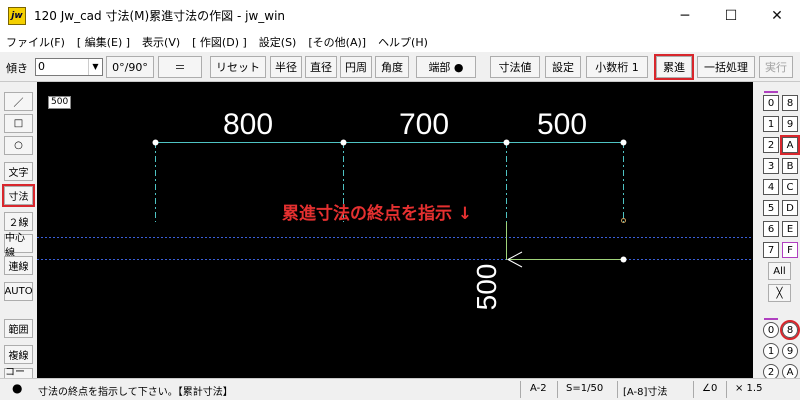  What do you see at coordinates (674, 67) in the screenshot?
I see `cumulative-button: 累進` at bounding box center [674, 67].